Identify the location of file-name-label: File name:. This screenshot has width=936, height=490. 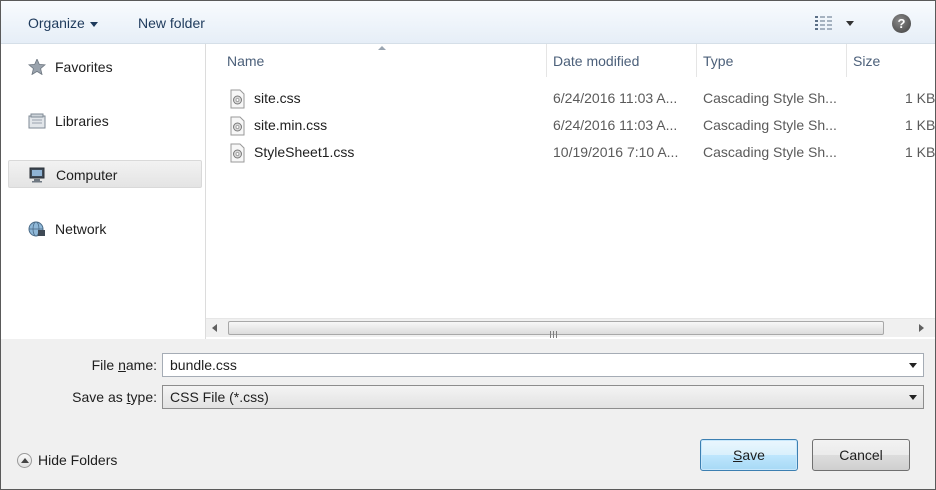
(119, 365).